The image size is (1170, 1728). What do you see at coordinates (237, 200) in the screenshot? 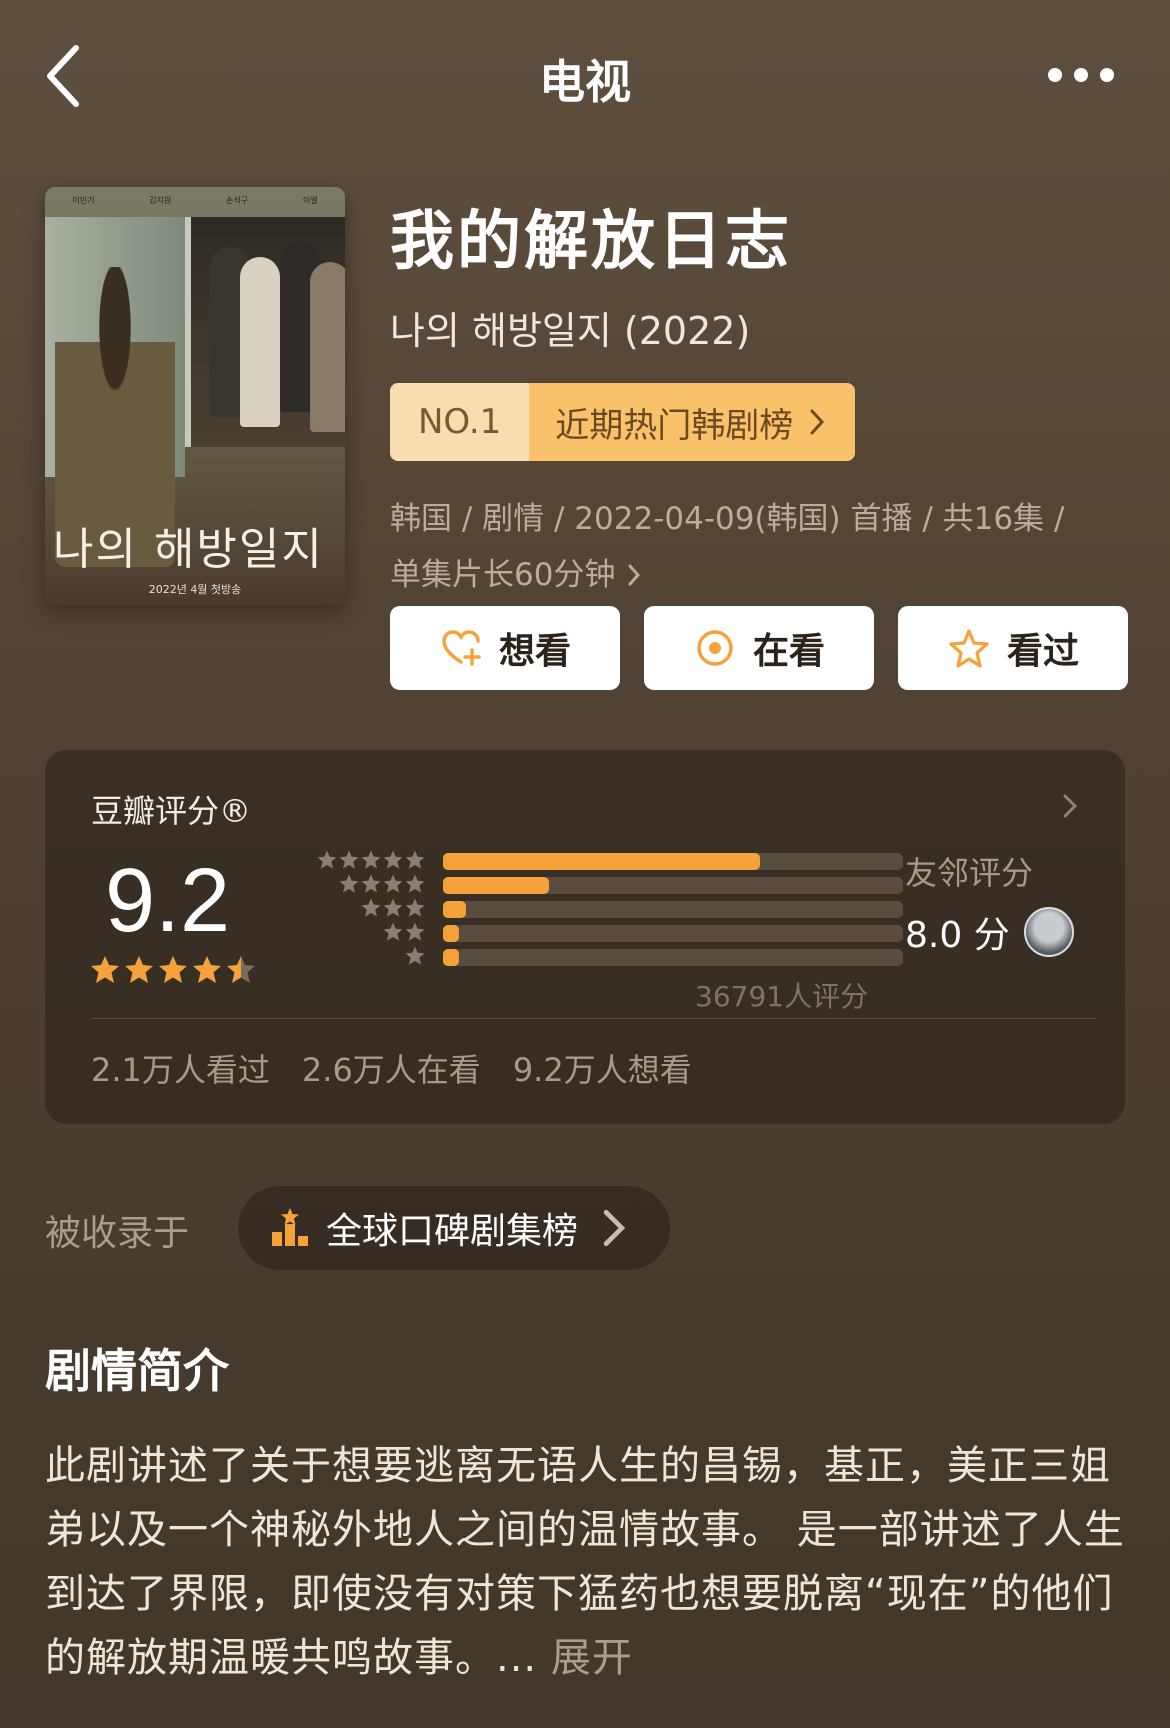
I see `poster-cast-name: 손석구` at bounding box center [237, 200].